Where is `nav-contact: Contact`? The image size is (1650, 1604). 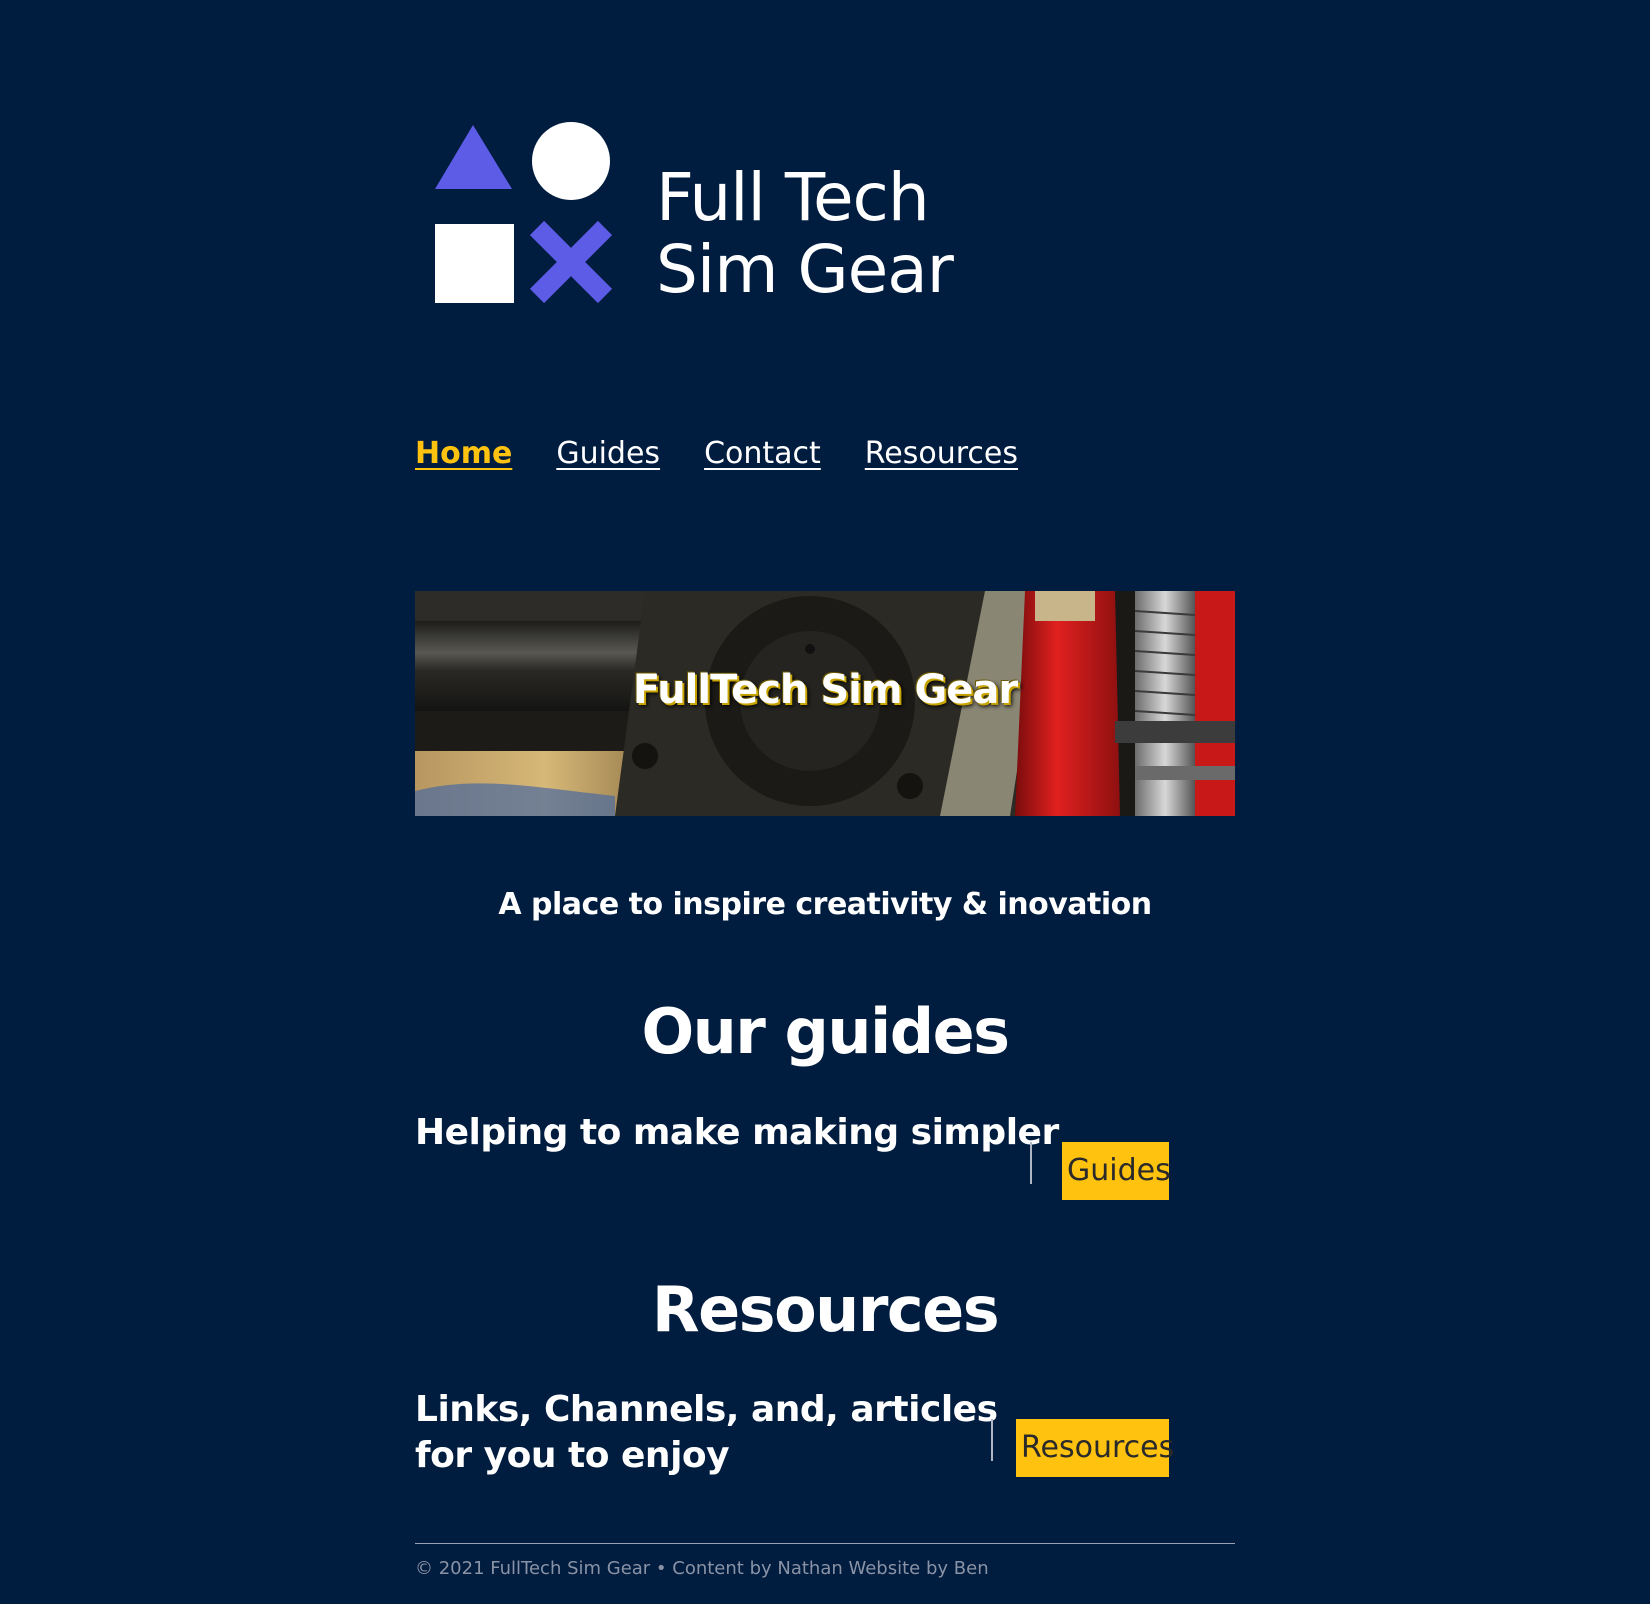 nav-contact: Contact is located at coordinates (762, 461).